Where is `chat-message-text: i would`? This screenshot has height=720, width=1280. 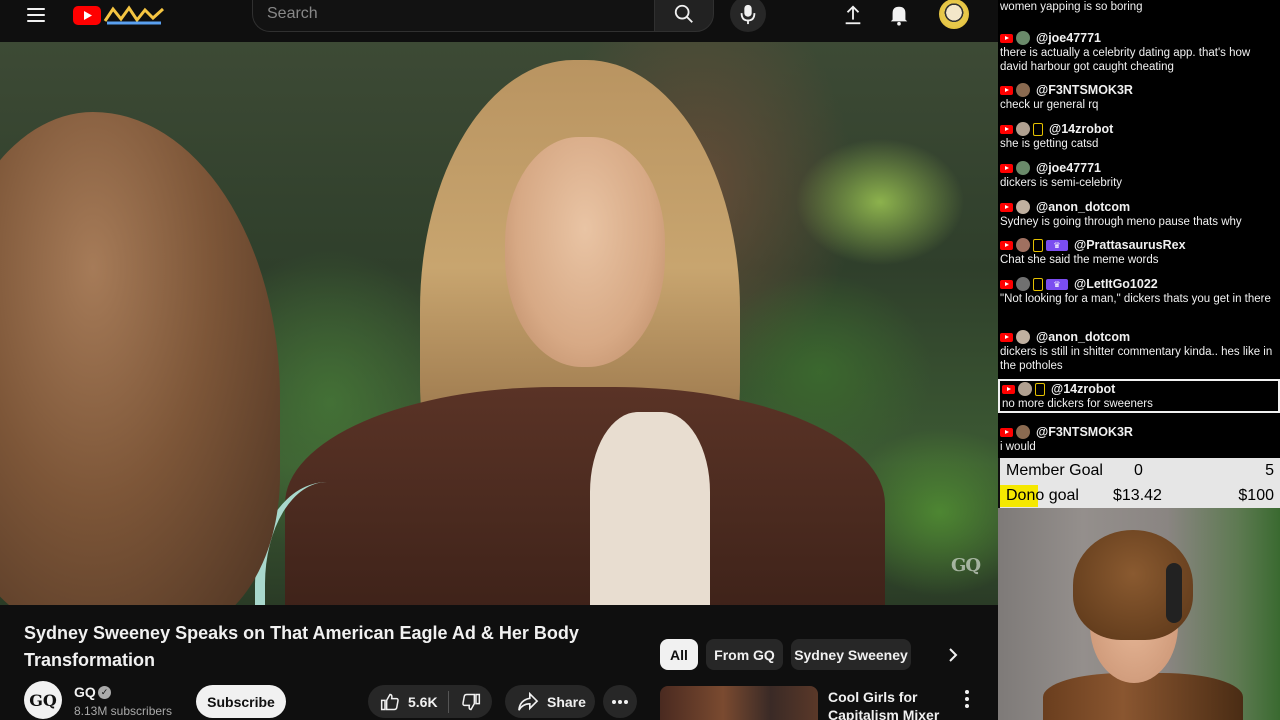
chat-message-text: i would is located at coordinates (1018, 447).